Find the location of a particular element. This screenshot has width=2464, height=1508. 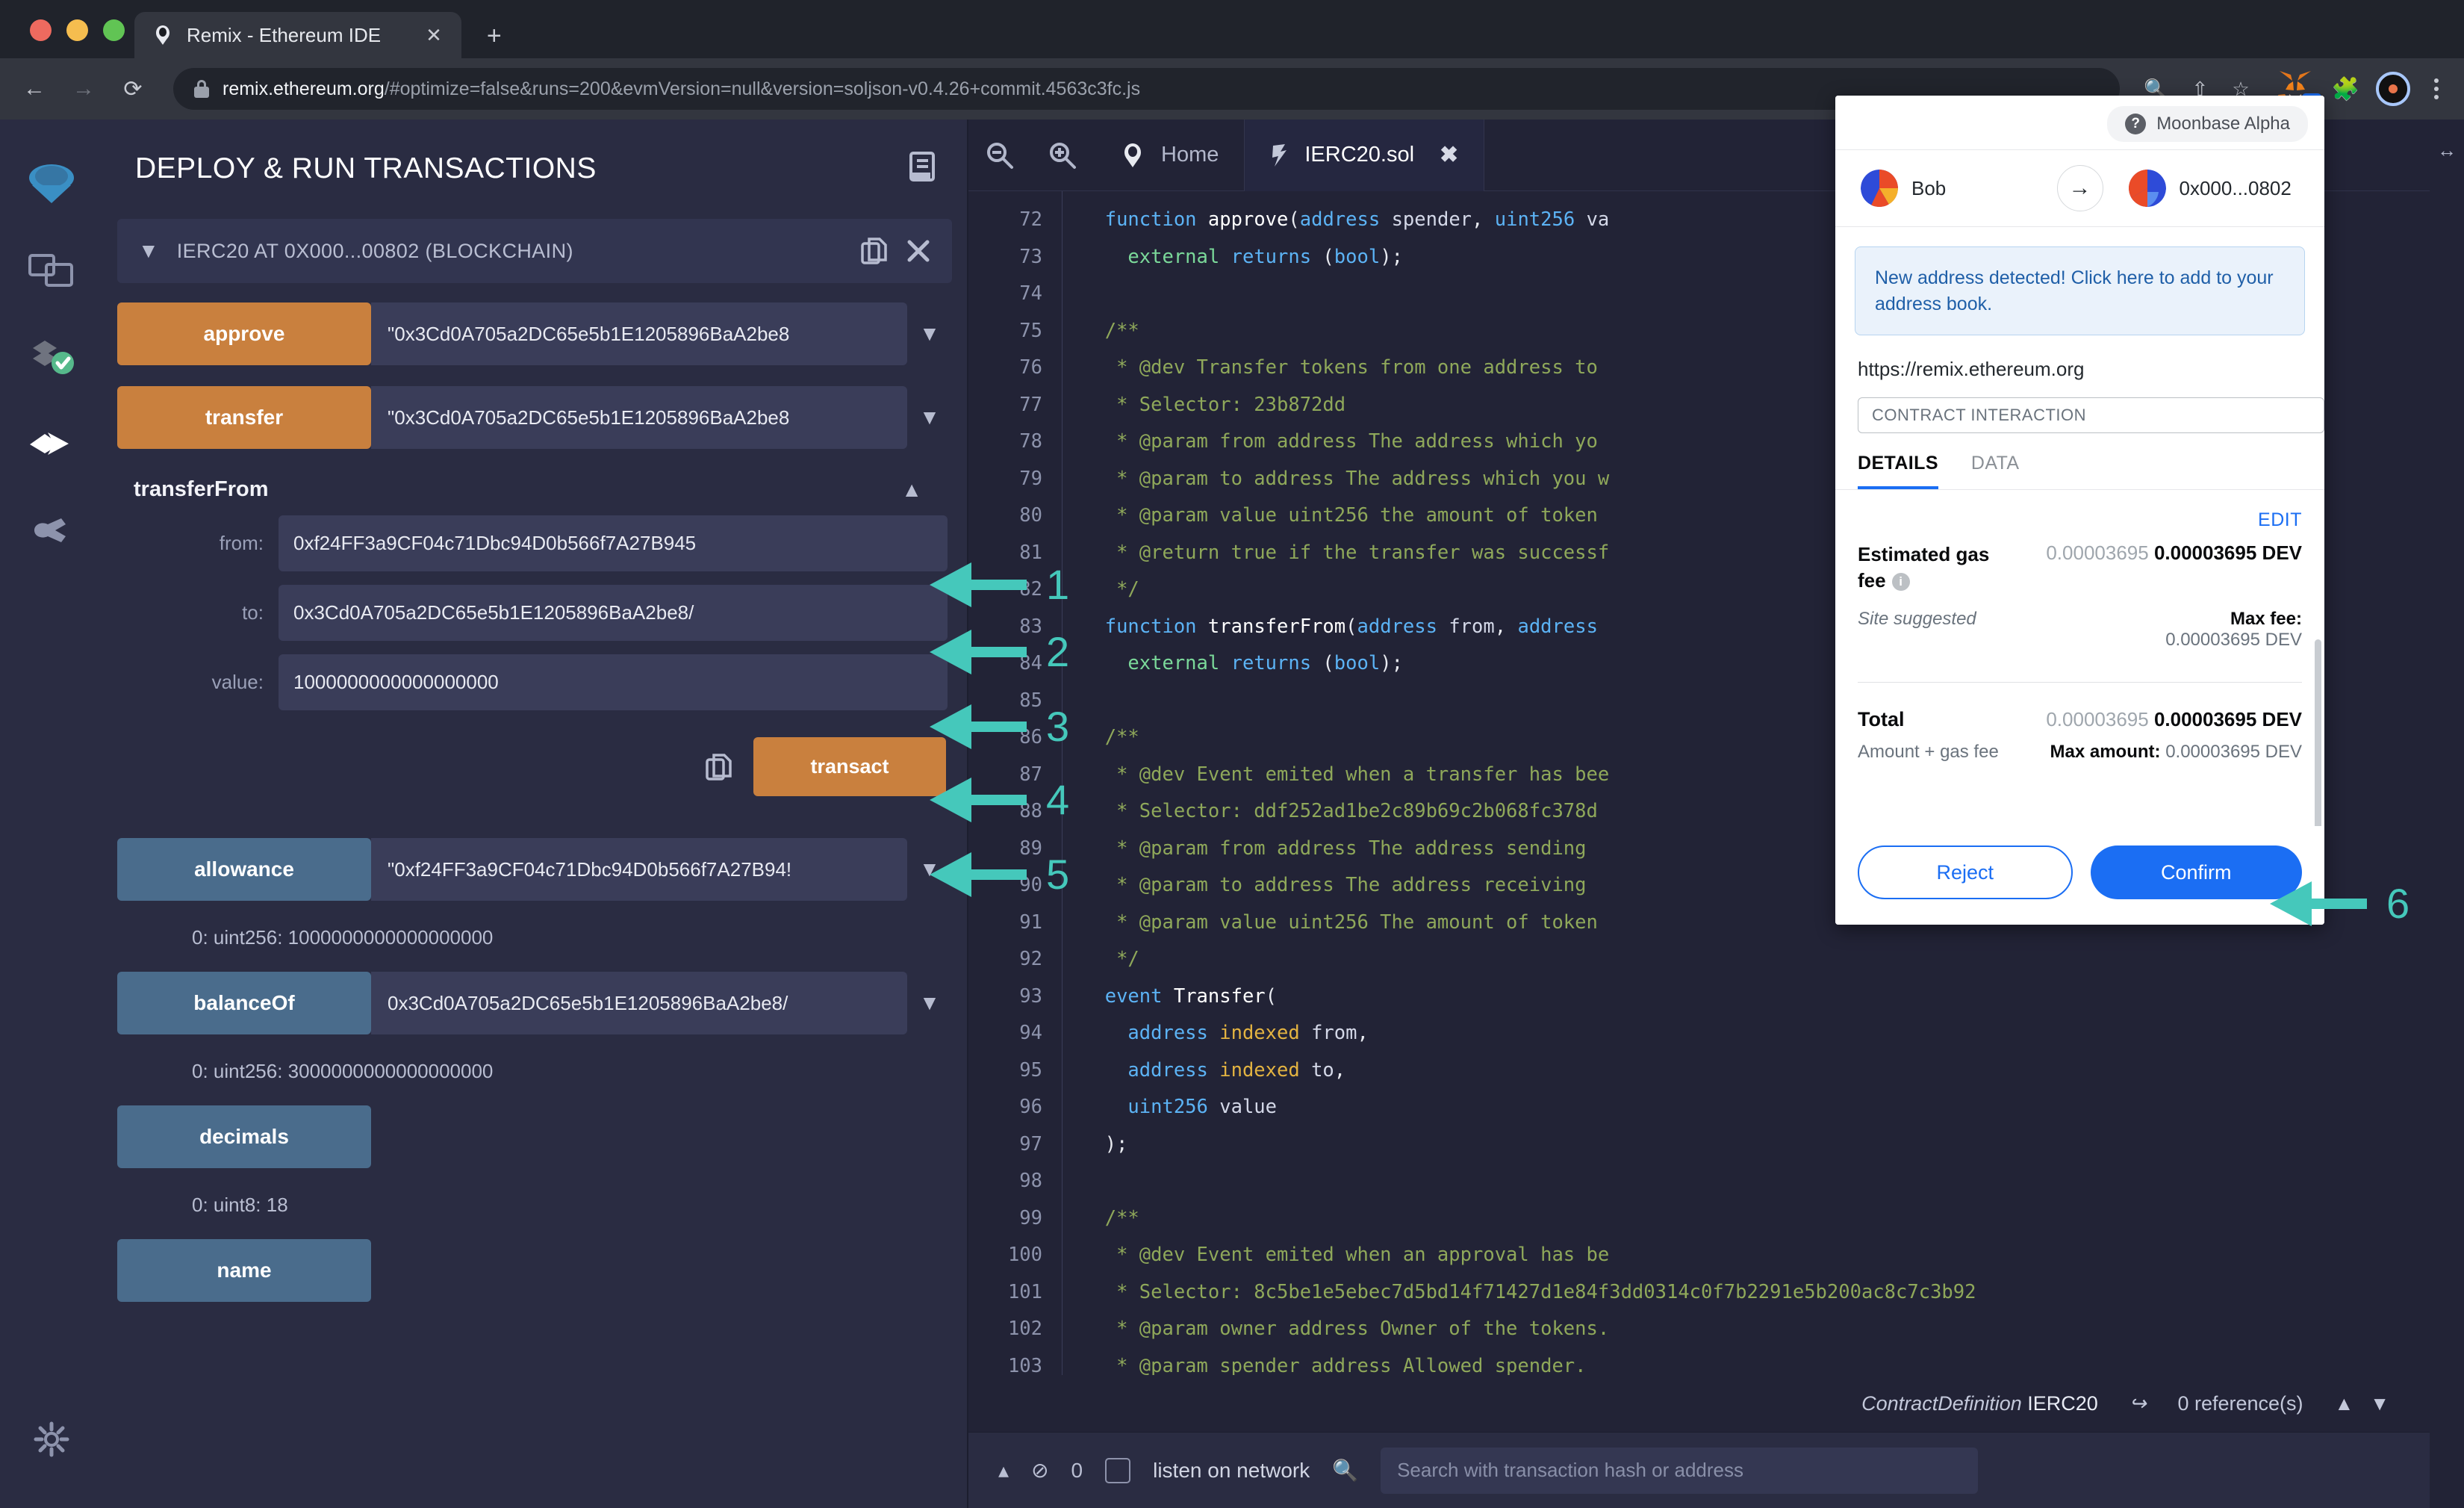

minimize-window-button is located at coordinates (77, 30).